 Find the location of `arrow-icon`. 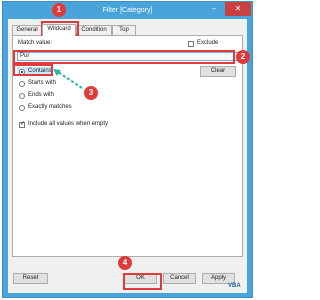

arrow-icon is located at coordinates (68, 79).